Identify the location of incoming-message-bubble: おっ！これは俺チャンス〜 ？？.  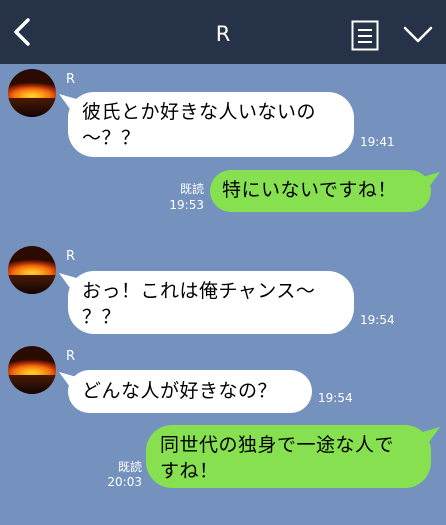
(211, 302).